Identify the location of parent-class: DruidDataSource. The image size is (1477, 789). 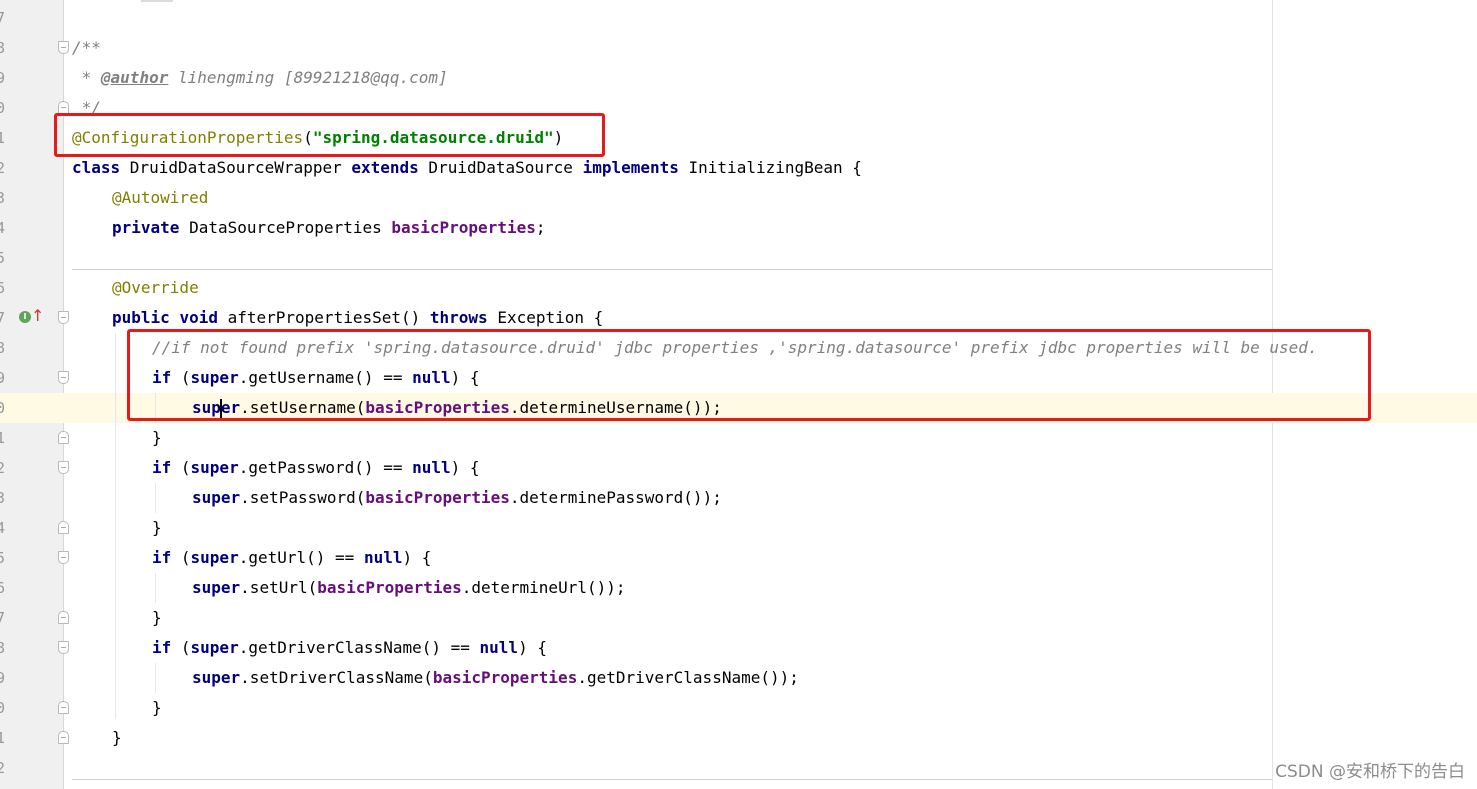
(500, 167).